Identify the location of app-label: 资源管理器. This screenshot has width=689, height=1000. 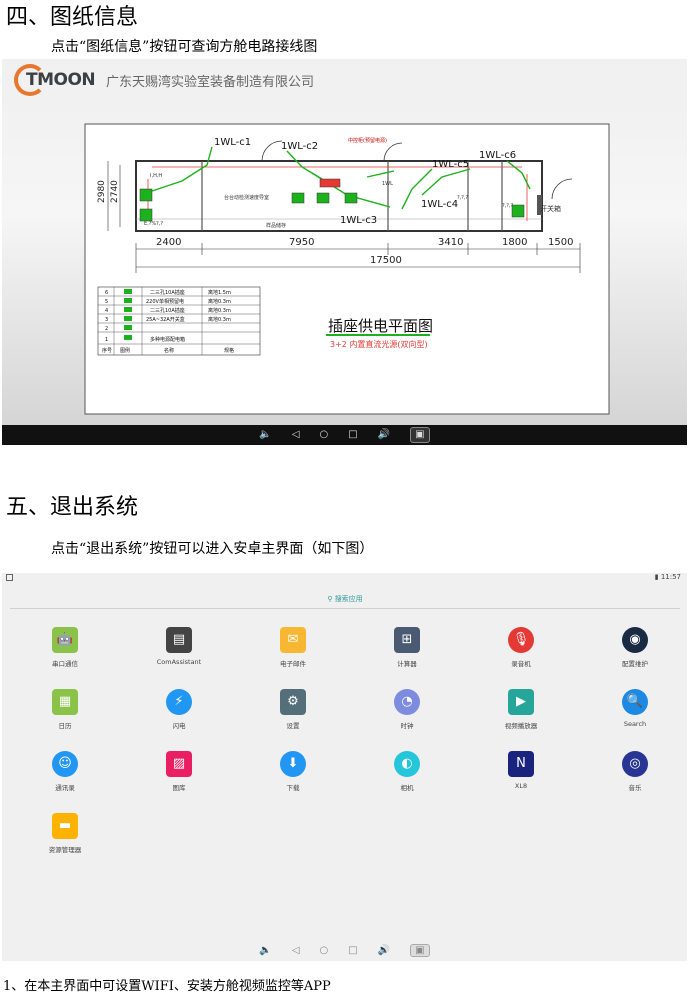
(65, 850).